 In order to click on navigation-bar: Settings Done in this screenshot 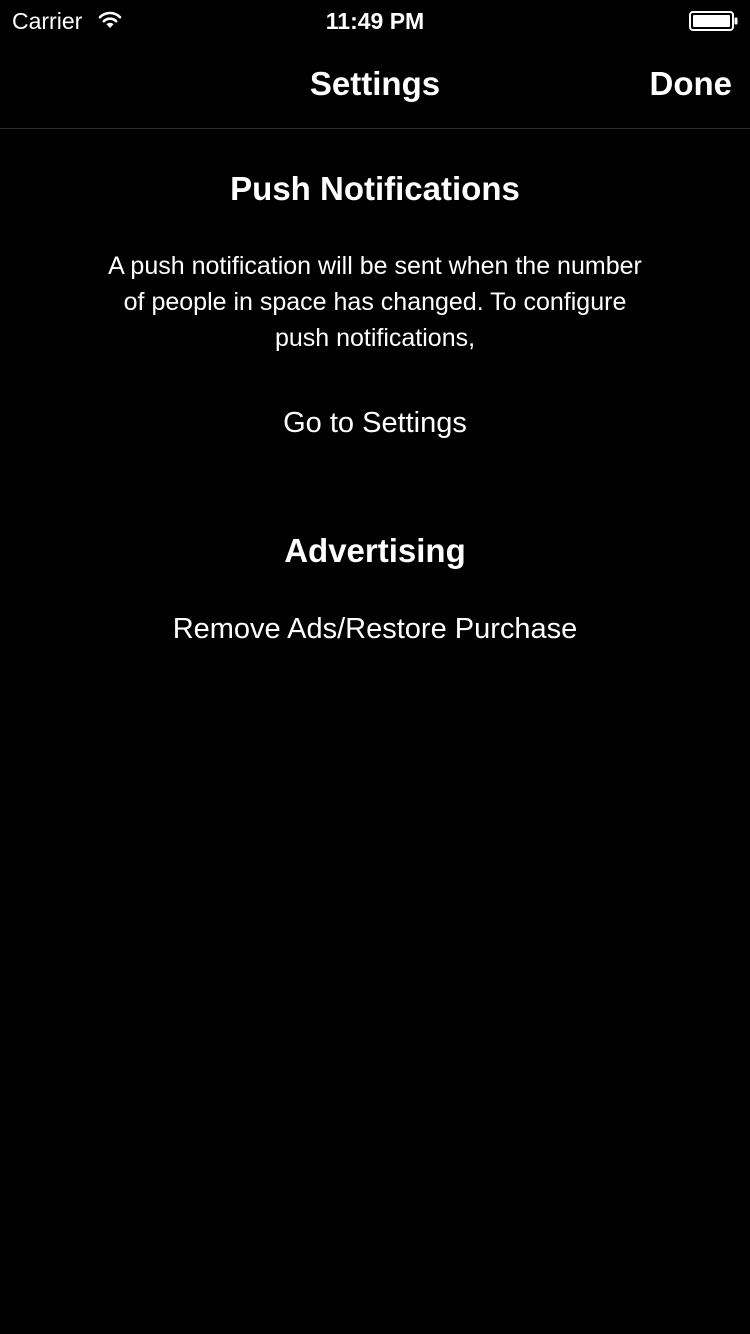, I will do `click(375, 84)`.